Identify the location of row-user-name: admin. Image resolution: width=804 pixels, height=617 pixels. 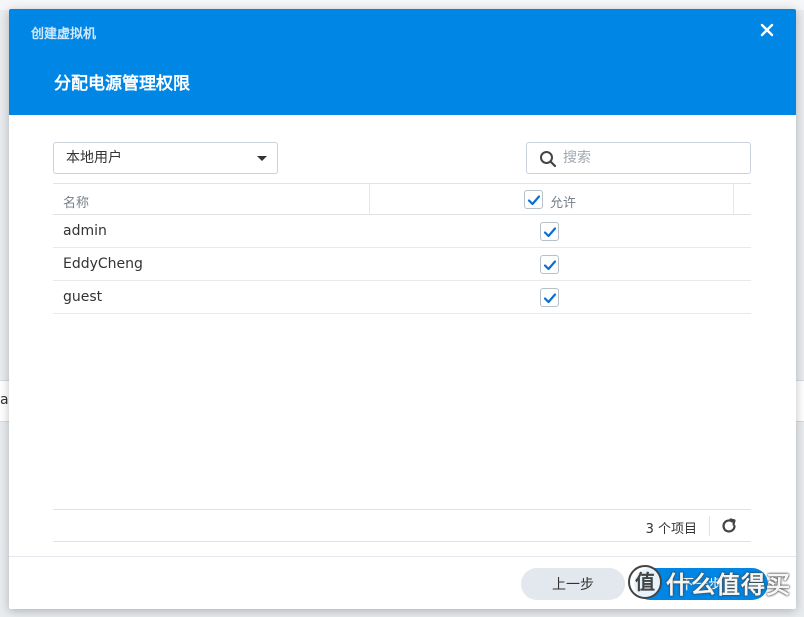
(85, 231).